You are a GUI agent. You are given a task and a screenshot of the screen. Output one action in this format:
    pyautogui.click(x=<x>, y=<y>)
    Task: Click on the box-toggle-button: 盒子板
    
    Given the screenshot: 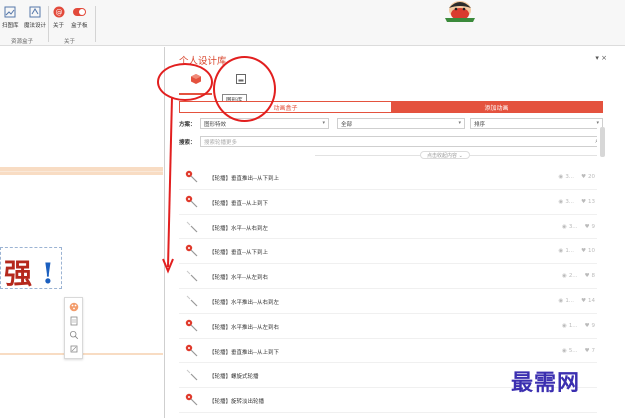 What is the action you would take?
    pyautogui.click(x=79, y=17)
    